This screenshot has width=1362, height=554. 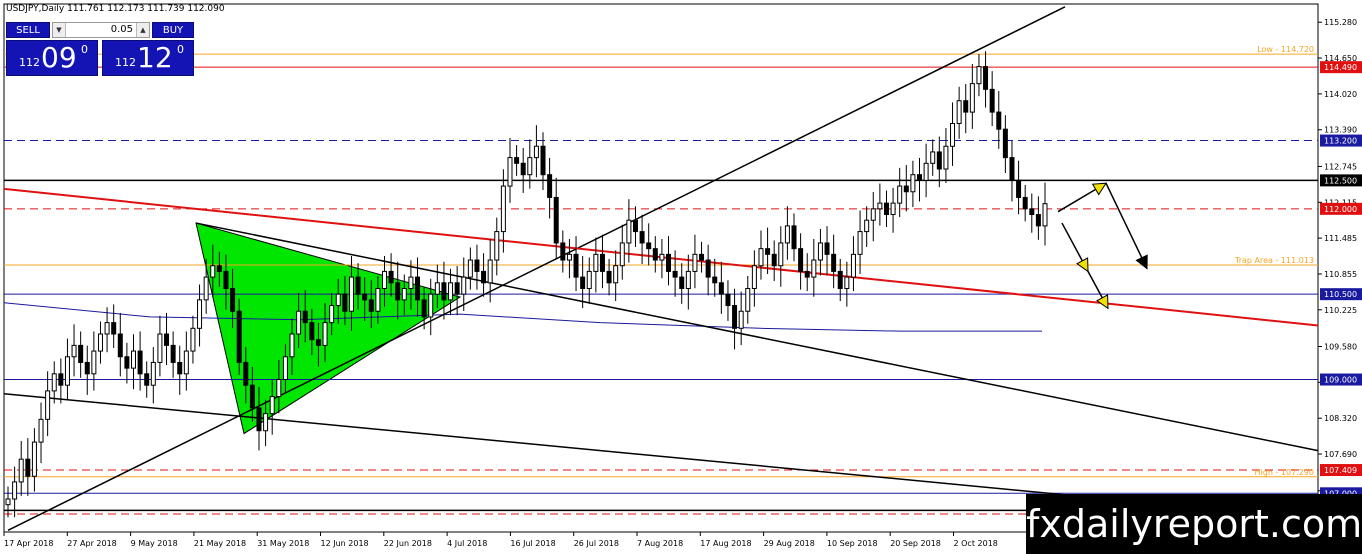 What do you see at coordinates (976, 543) in the screenshot?
I see `x-tick-label-15: 2 Oct 2018` at bounding box center [976, 543].